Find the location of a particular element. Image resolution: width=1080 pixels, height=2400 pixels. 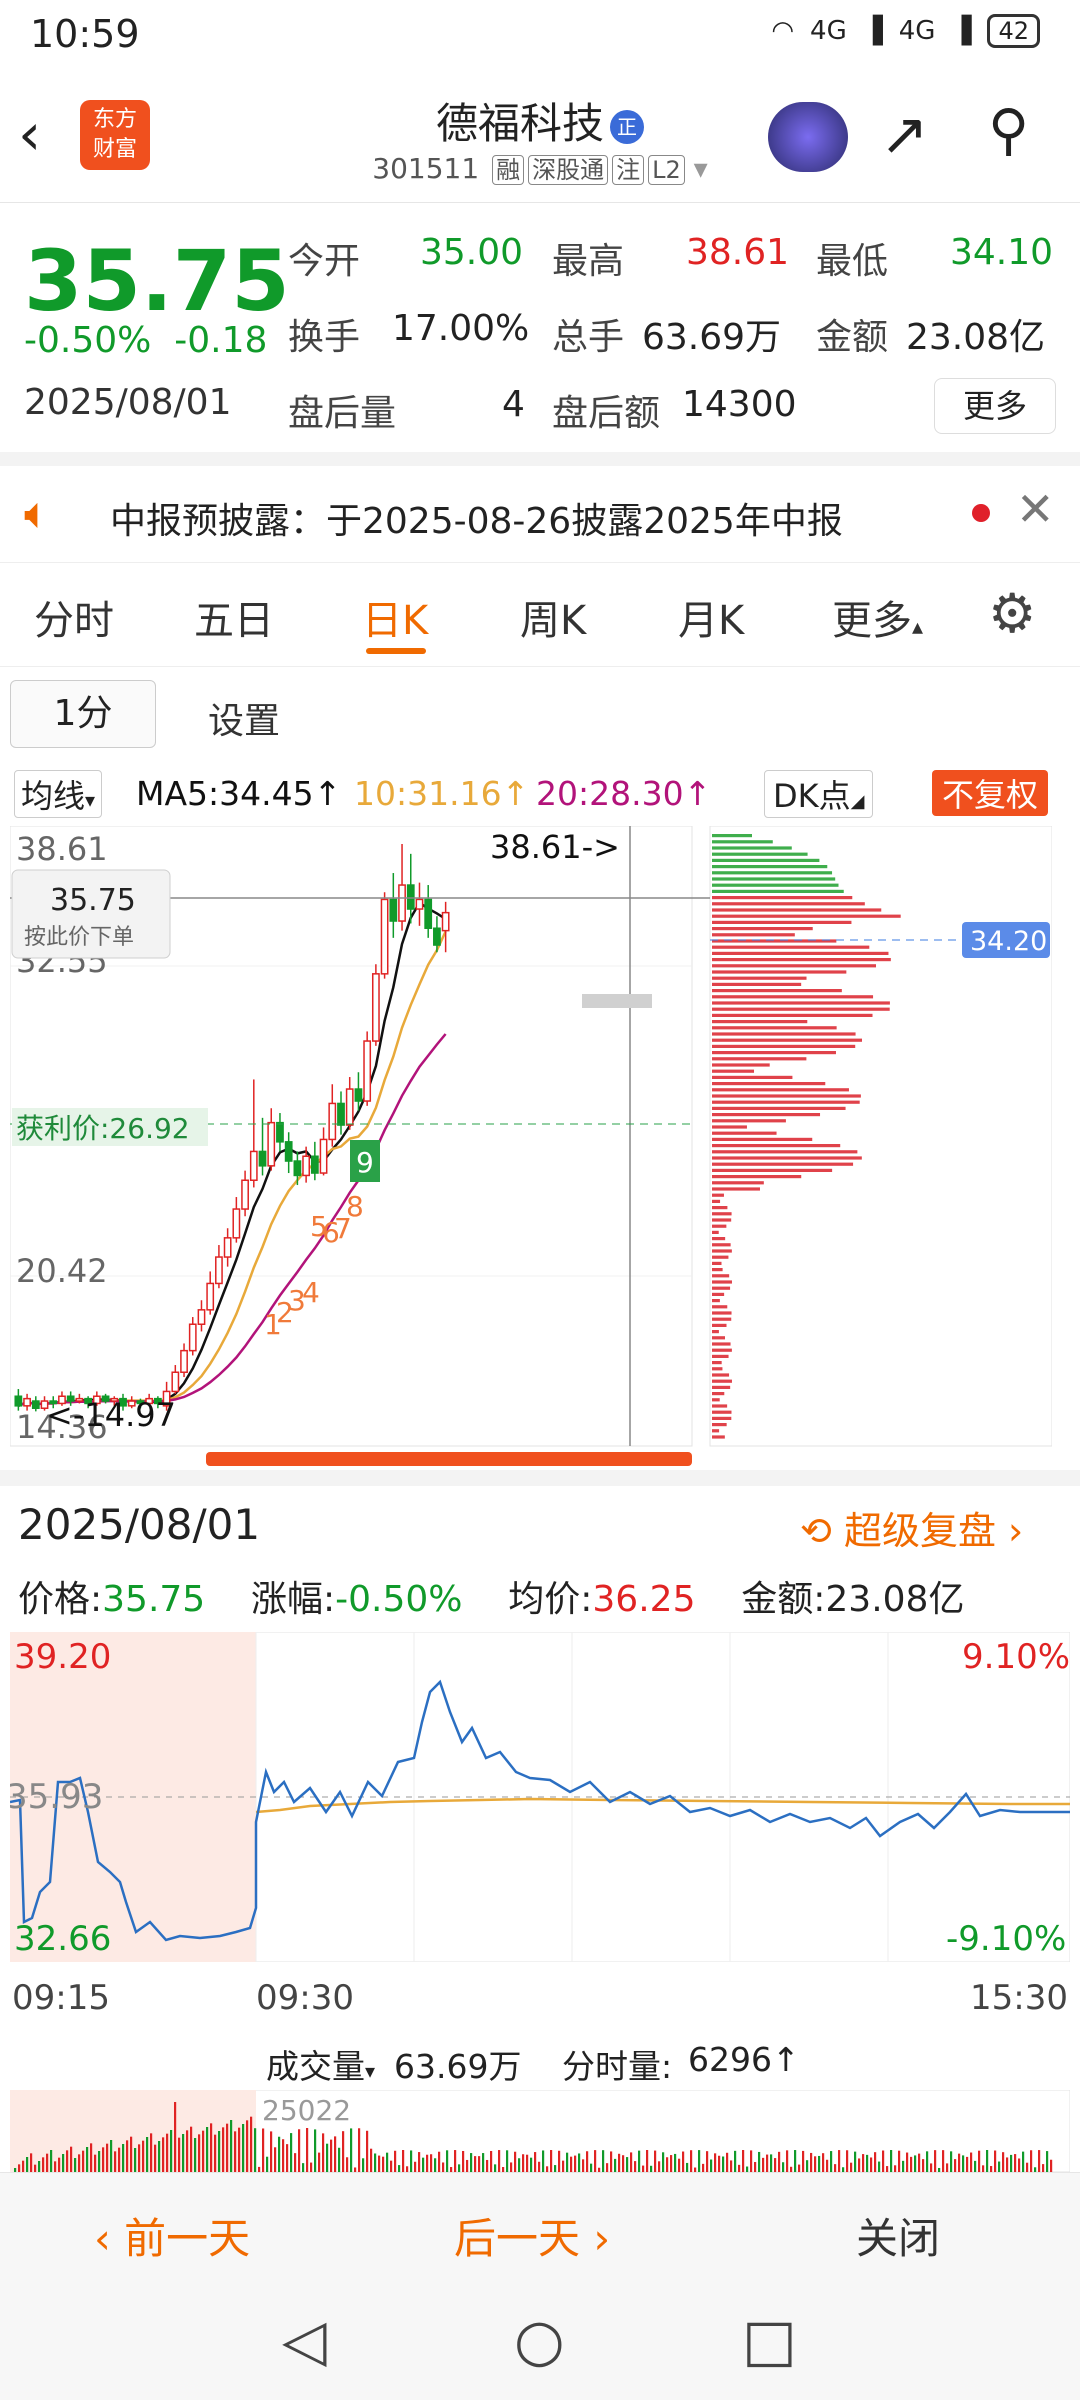

share-icon: ↗ is located at coordinates (904, 134).